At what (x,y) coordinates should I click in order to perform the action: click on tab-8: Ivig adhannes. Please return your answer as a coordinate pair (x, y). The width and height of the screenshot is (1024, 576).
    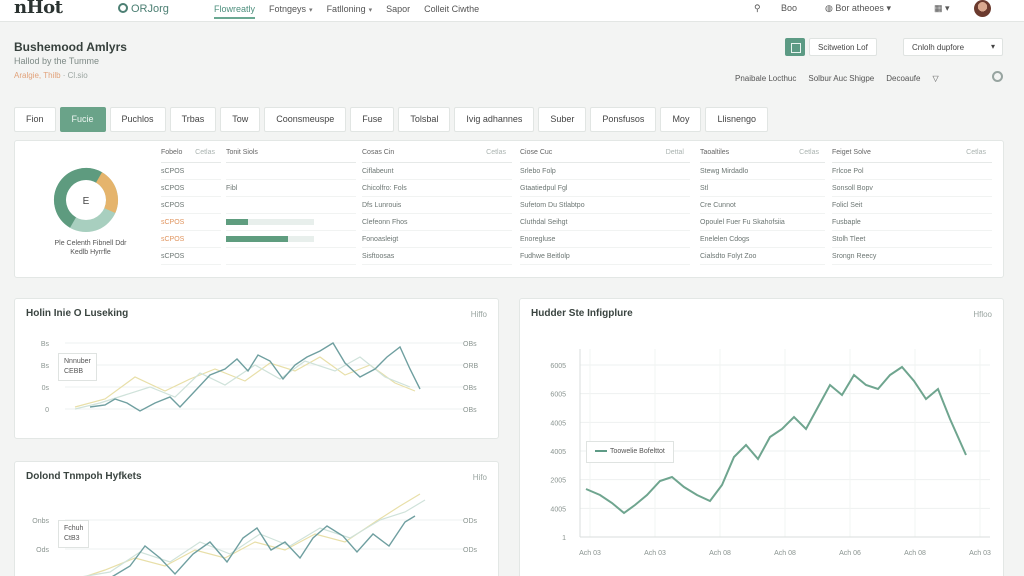
    Looking at the image, I should click on (494, 119).